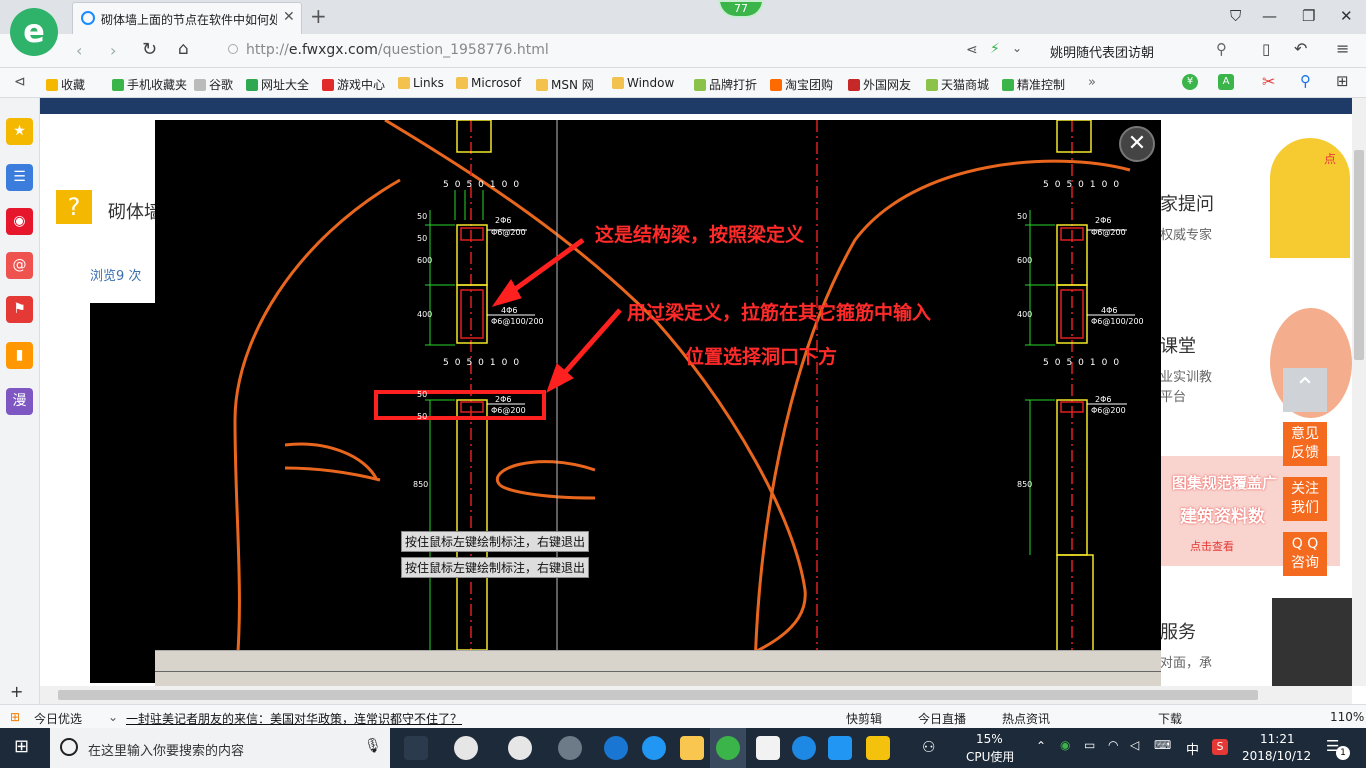 This screenshot has width=1366, height=768. Describe the element at coordinates (1137, 144) in the screenshot. I see `modal-close-button: ✕` at that location.